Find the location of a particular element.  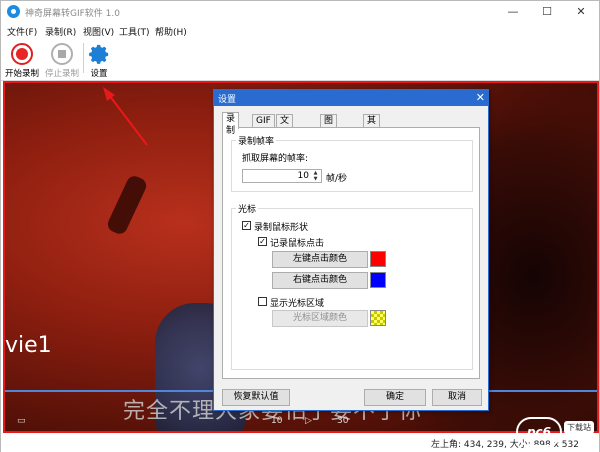

watermark-tag: 下载站 is located at coordinates (579, 427).